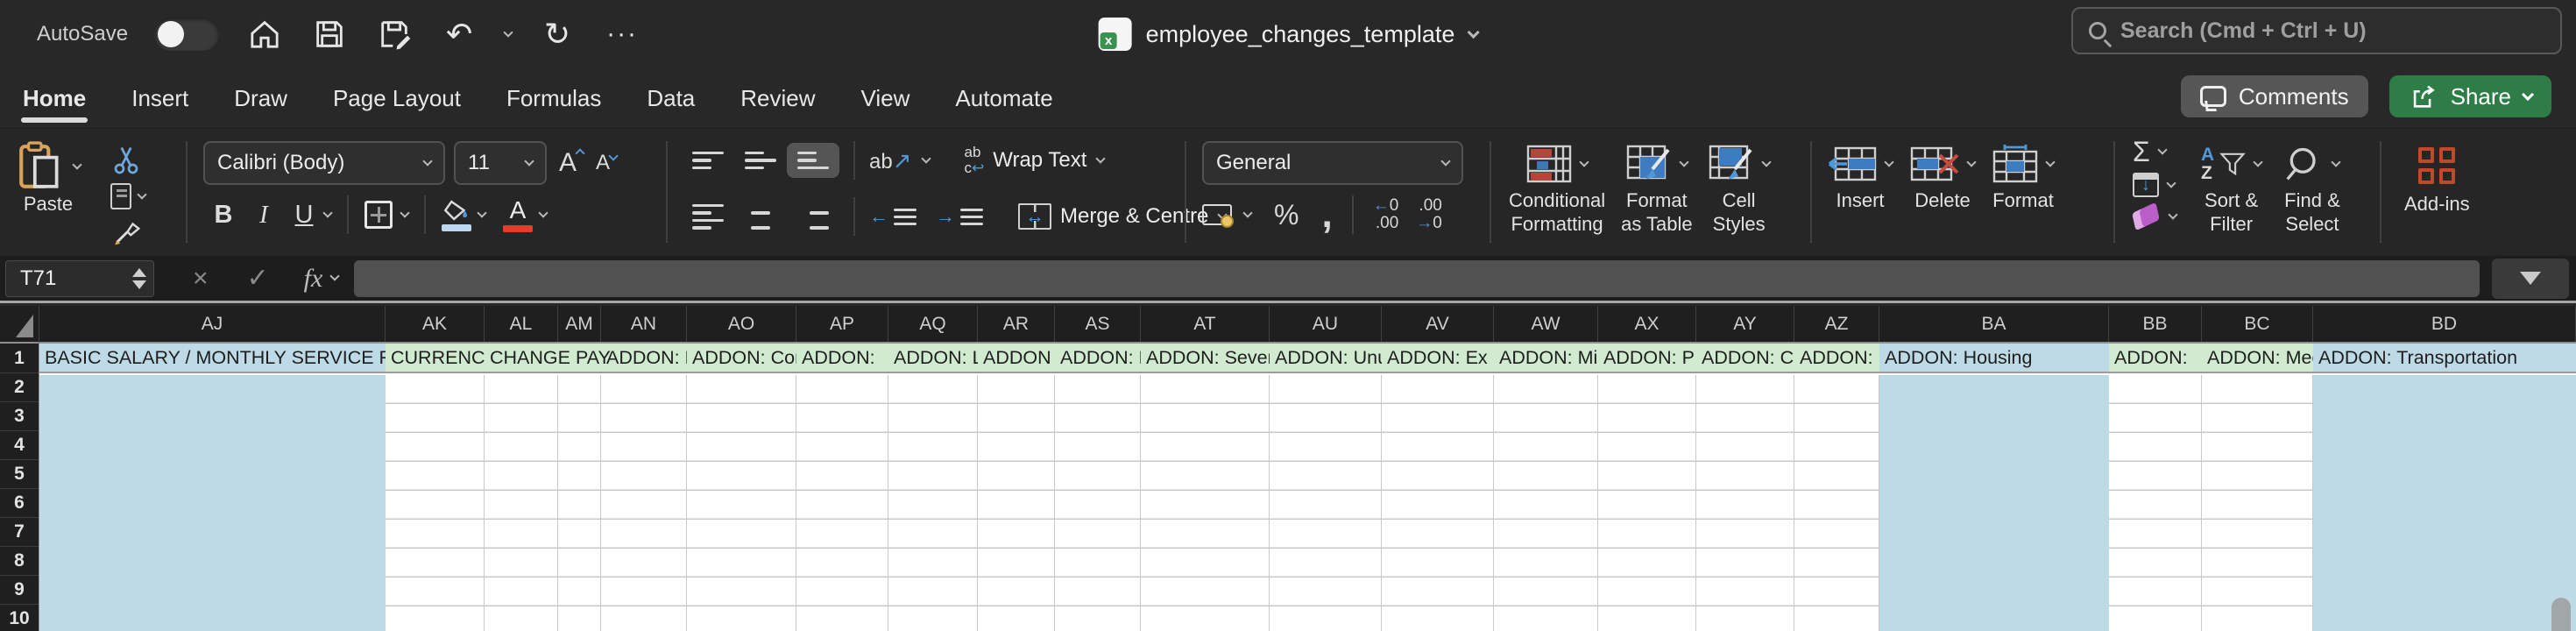 This screenshot has height=631, width=2576. Describe the element at coordinates (1247, 212) in the screenshot. I see `currency-chevron-icon` at that location.